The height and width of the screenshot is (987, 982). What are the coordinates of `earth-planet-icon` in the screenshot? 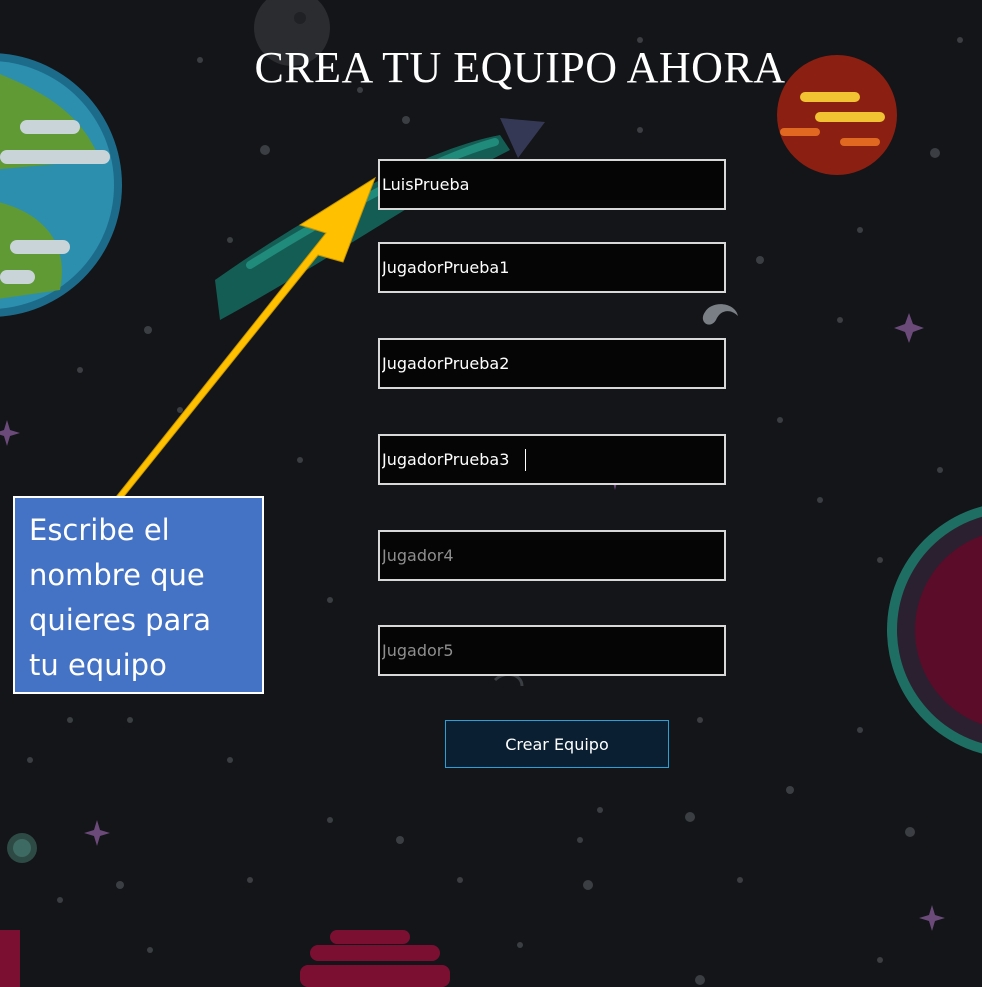 It's located at (61, 185).